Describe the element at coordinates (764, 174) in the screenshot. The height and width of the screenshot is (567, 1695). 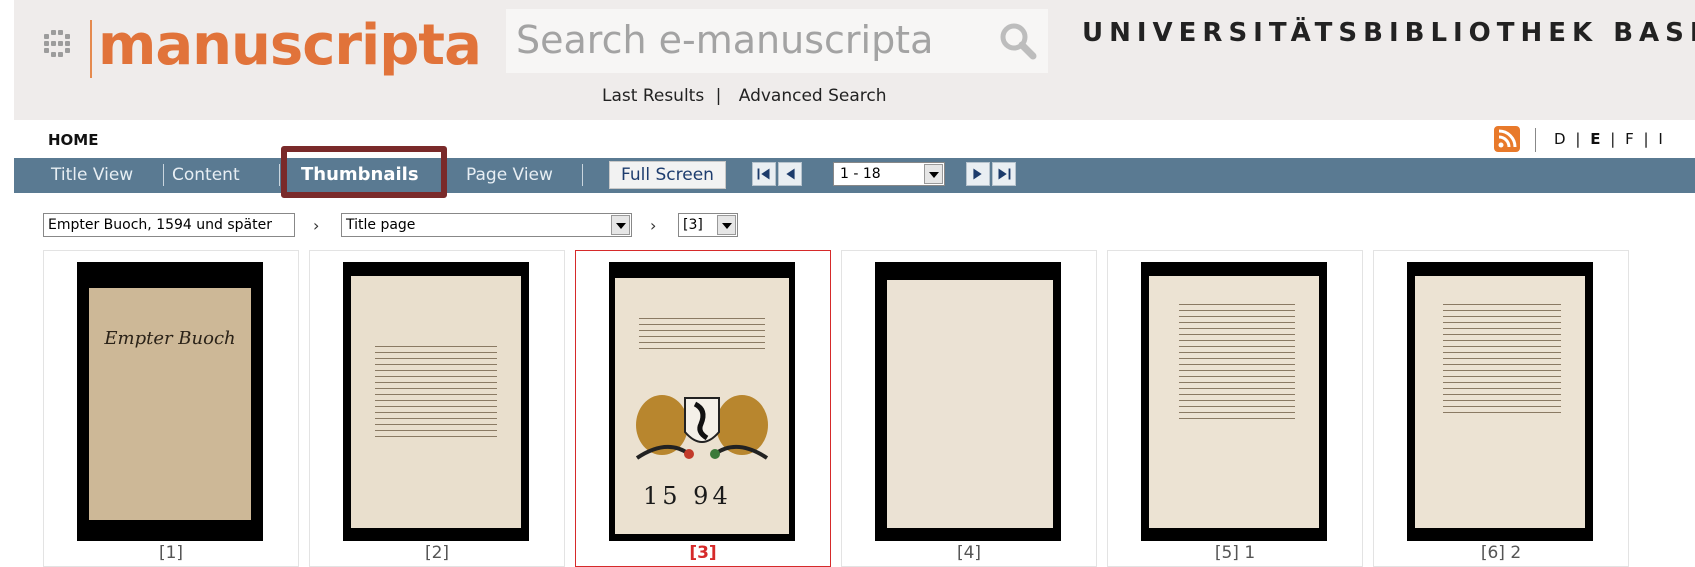
I see `first-page-icon` at that location.